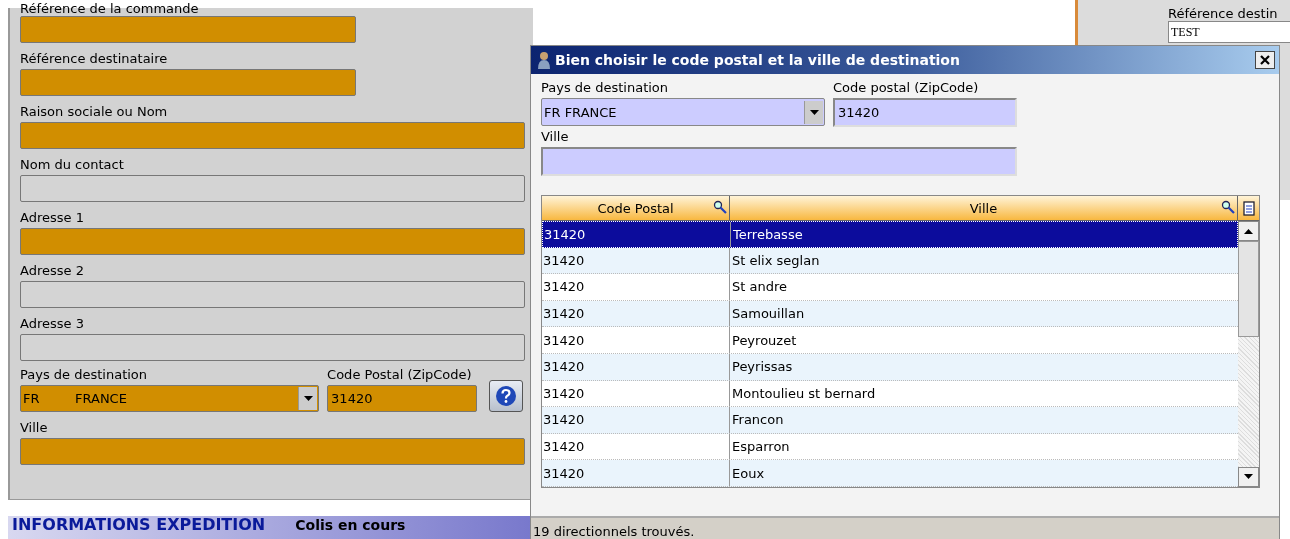 This screenshot has height=539, width=1290. What do you see at coordinates (758, 60) in the screenshot?
I see `dialog-title: Bien choisir le code postal et la ville de destination` at bounding box center [758, 60].